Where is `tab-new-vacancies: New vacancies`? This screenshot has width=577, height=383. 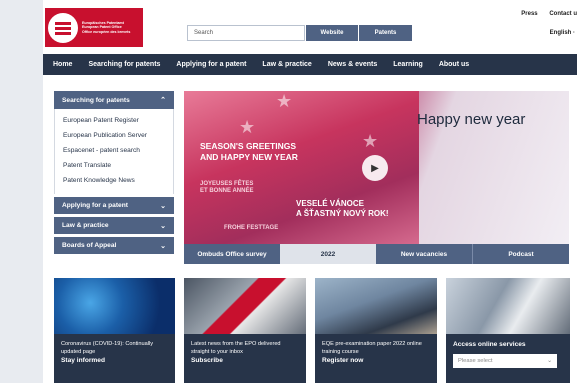 tab-new-vacancies: New vacancies is located at coordinates (424, 254).